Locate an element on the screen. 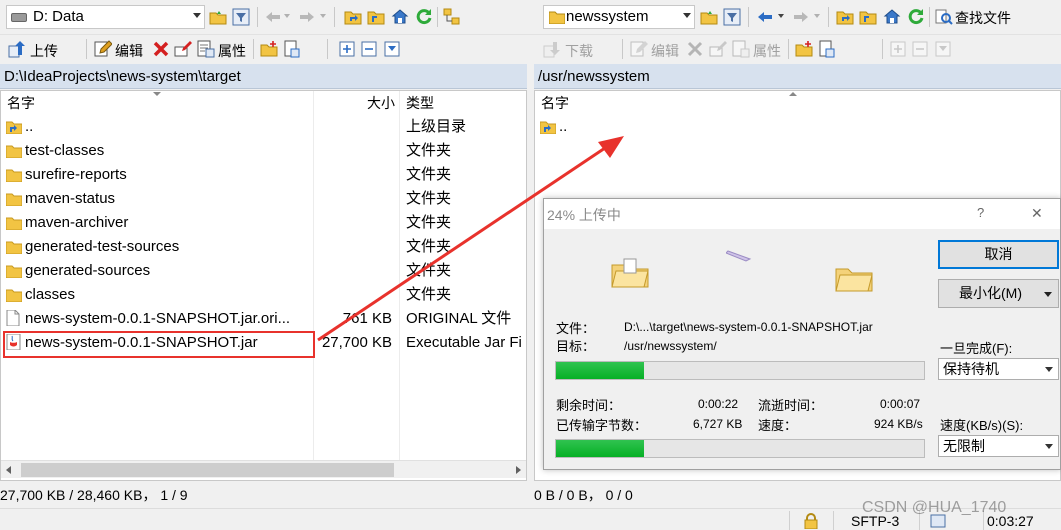 Image resolution: width=1061 pixels, height=530 pixels. left-status: 27,700 KB / 28,460 KB， 1 / 9 is located at coordinates (94, 495).